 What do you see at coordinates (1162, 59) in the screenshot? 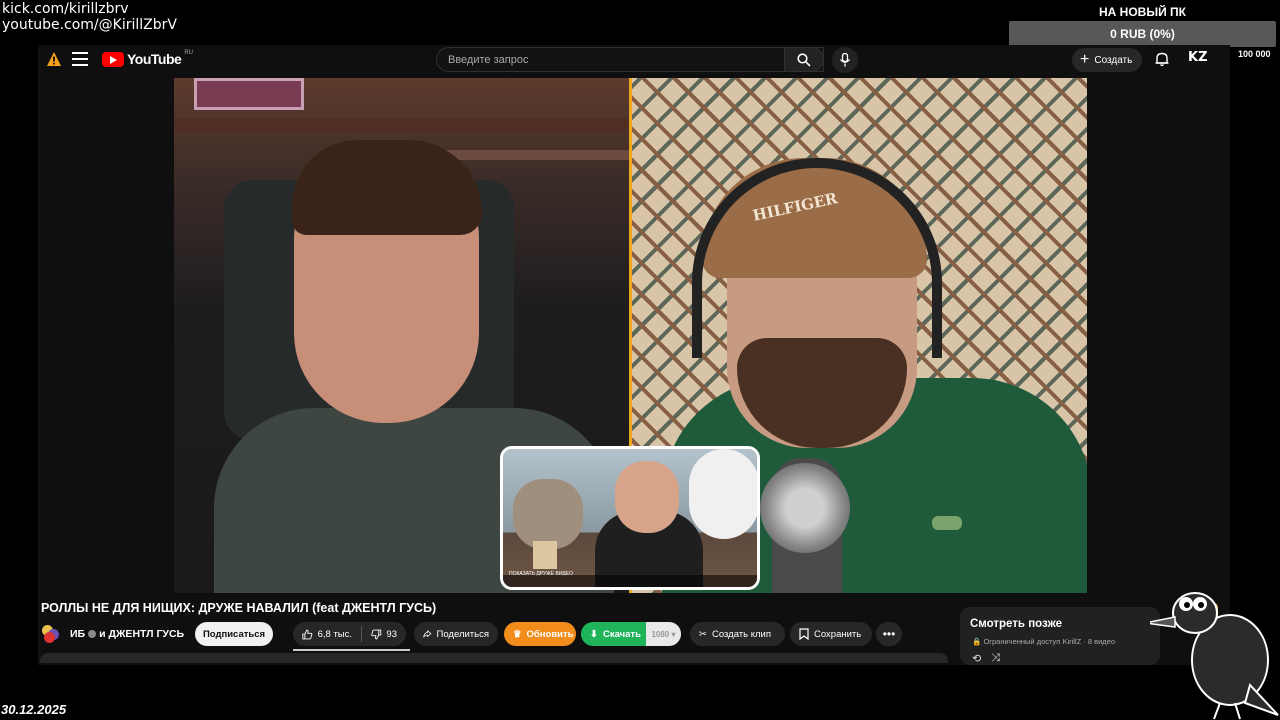
I see `notifications-bell-icon` at bounding box center [1162, 59].